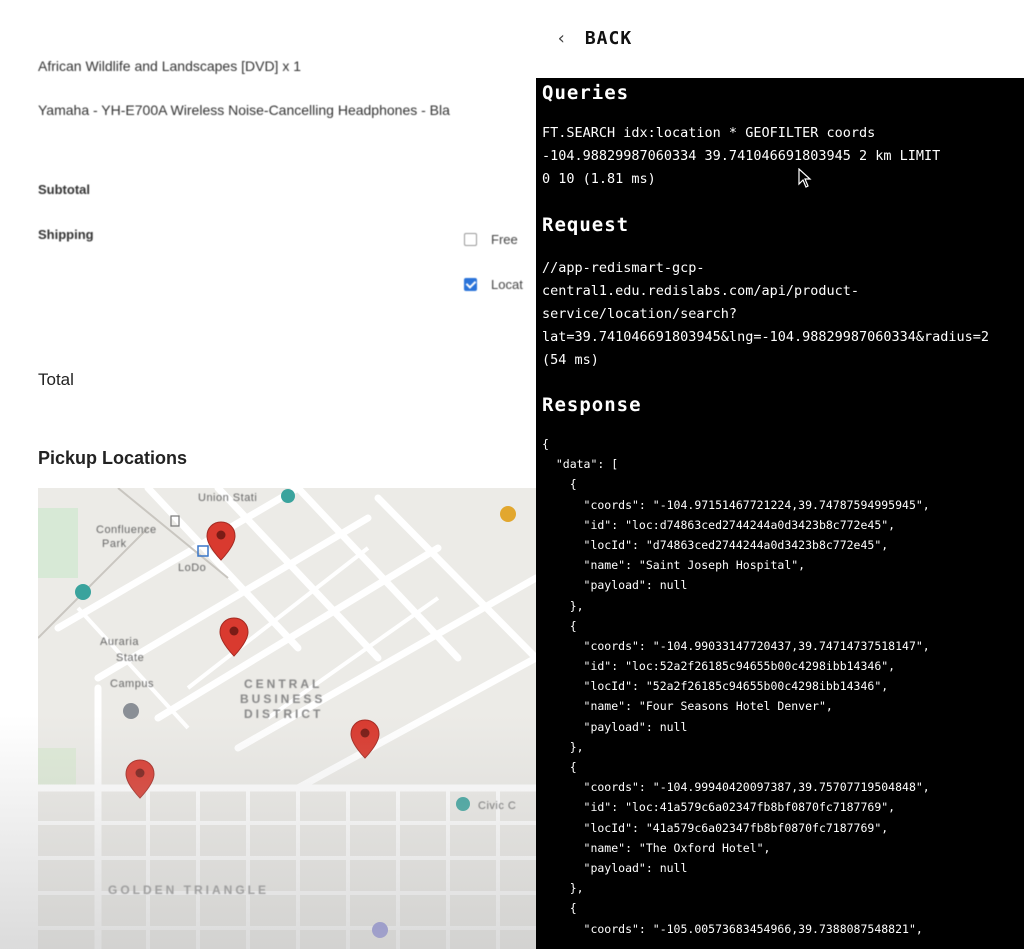 The height and width of the screenshot is (949, 1024). I want to click on back-label: BACK, so click(608, 38).